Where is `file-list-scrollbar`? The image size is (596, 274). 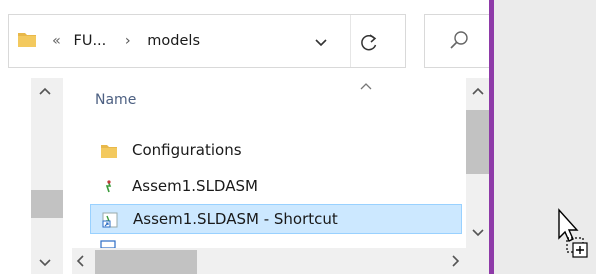
file-list-scrollbar is located at coordinates (477, 176).